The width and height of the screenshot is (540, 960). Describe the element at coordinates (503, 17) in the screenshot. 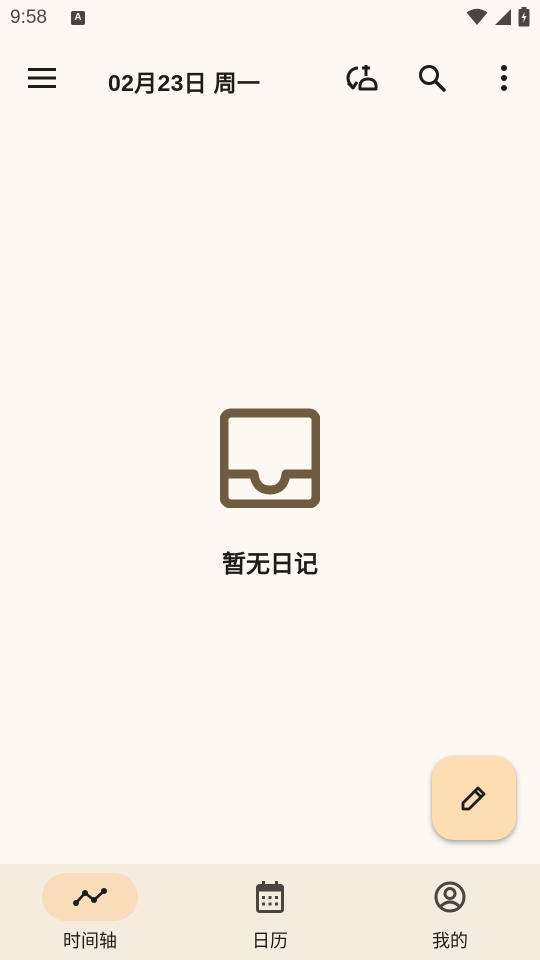

I see `signal-icon` at that location.